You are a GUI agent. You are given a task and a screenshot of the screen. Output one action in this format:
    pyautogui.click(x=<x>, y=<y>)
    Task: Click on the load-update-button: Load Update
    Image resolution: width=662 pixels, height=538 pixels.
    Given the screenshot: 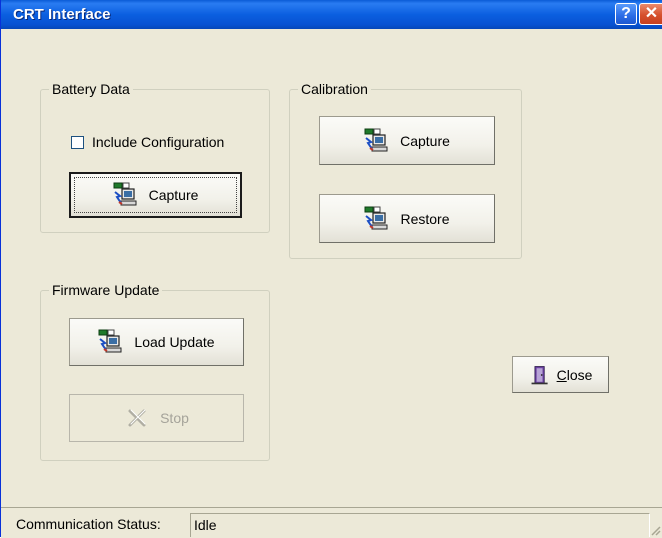 What is the action you would take?
    pyautogui.click(x=156, y=342)
    